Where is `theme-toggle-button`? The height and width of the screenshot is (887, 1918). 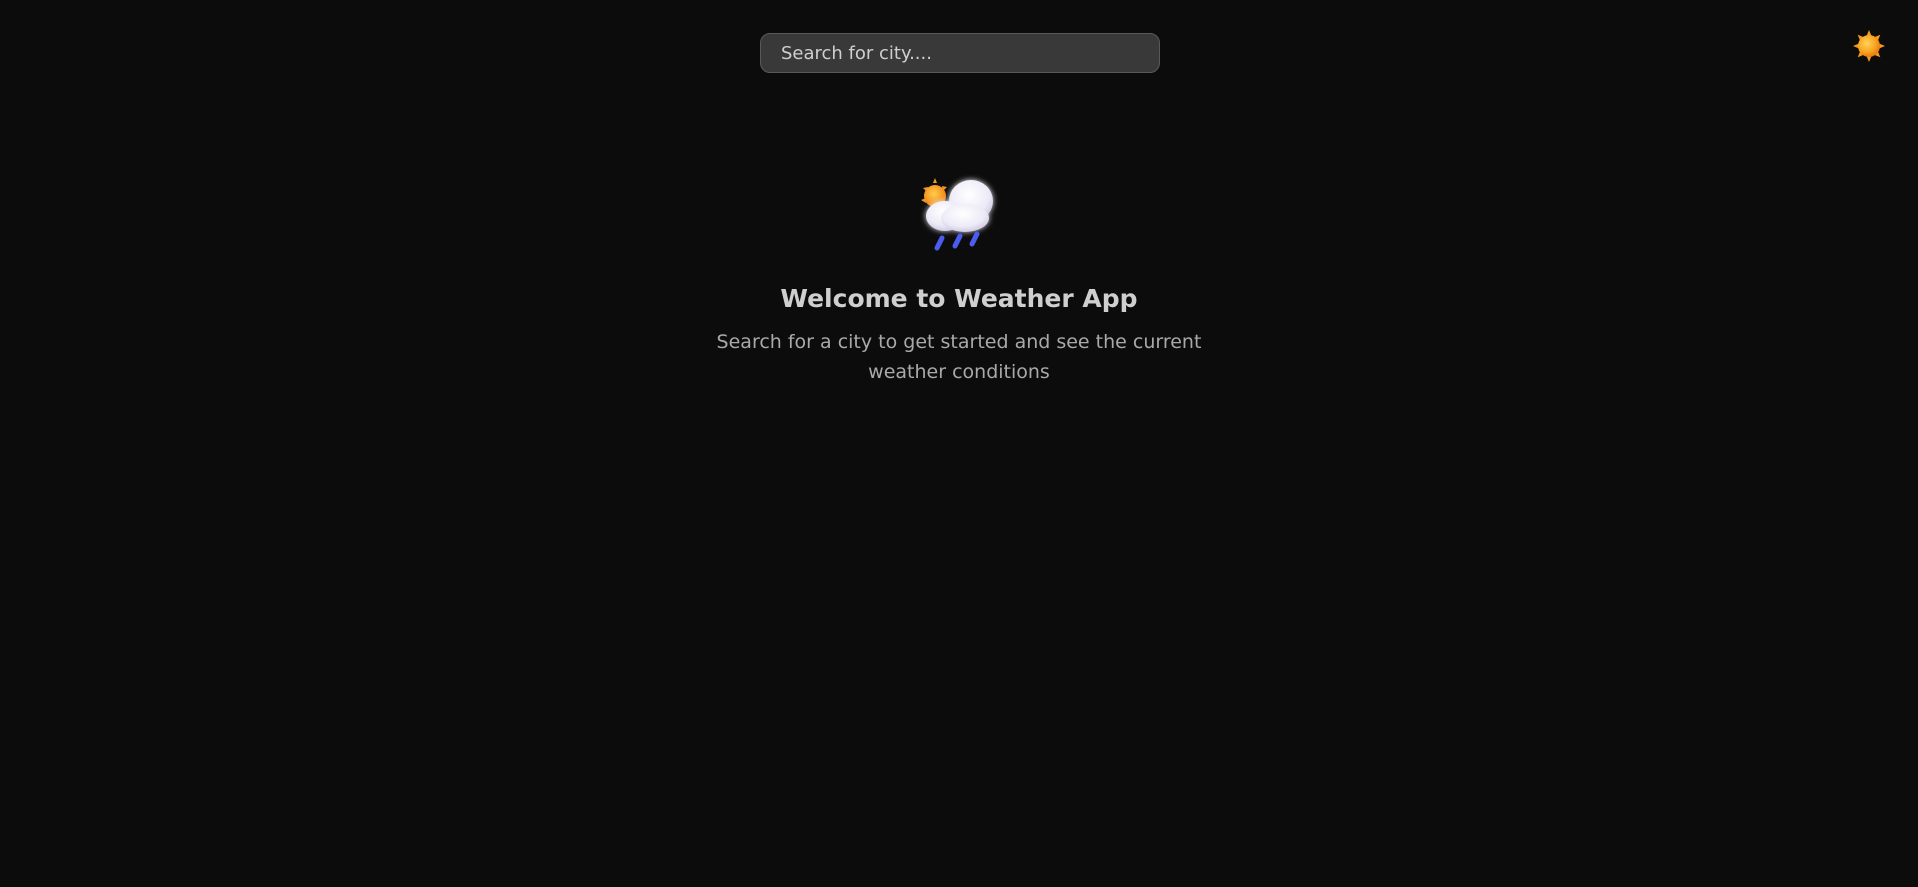
theme-toggle-button is located at coordinates (1869, 46).